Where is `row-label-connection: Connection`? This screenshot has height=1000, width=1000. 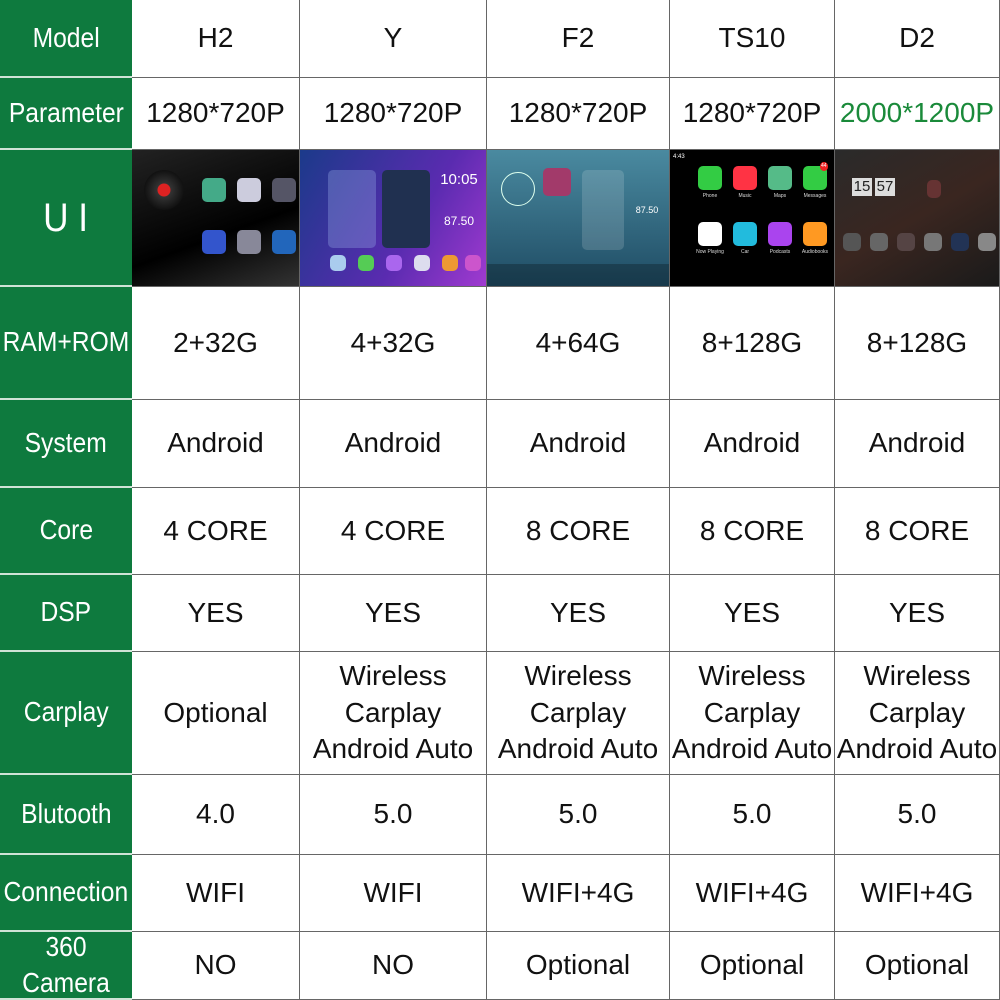
row-label-connection: Connection is located at coordinates (66, 893).